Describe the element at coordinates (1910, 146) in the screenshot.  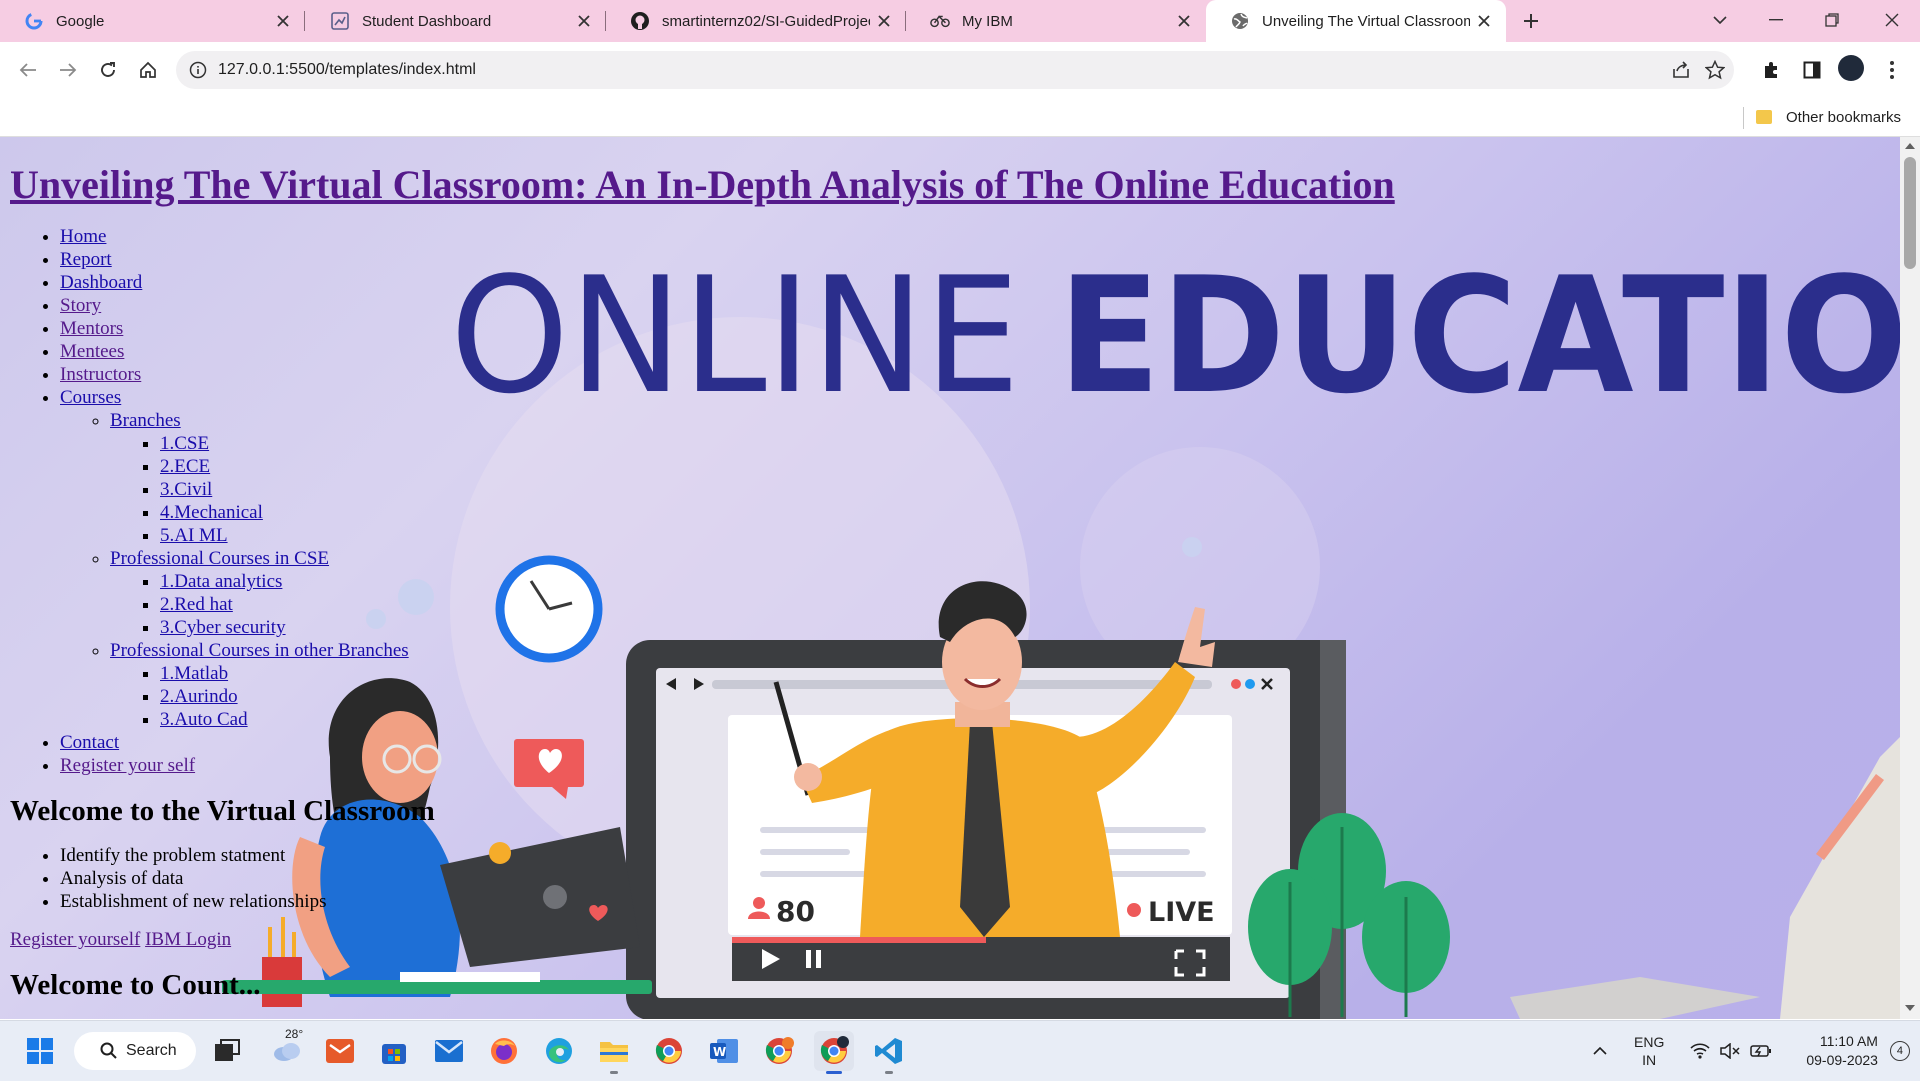
I see `scroll-up-icon` at that location.